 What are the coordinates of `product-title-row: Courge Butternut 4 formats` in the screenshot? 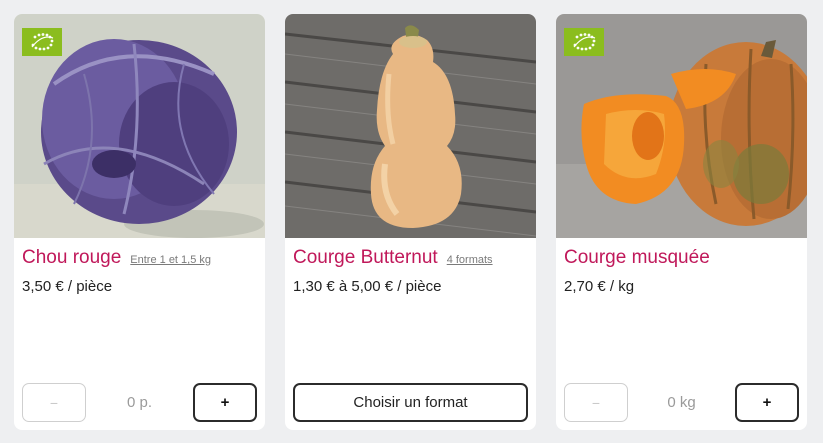 It's located at (410, 258).